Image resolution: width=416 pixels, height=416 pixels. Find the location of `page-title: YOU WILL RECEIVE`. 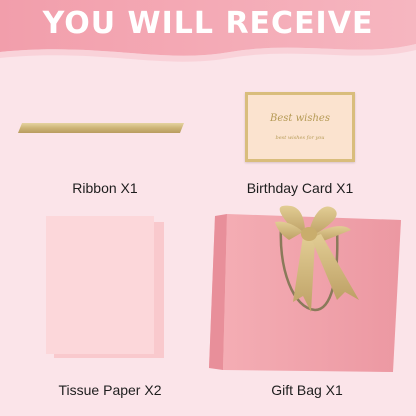

page-title: YOU WILL RECEIVE is located at coordinates (208, 23).